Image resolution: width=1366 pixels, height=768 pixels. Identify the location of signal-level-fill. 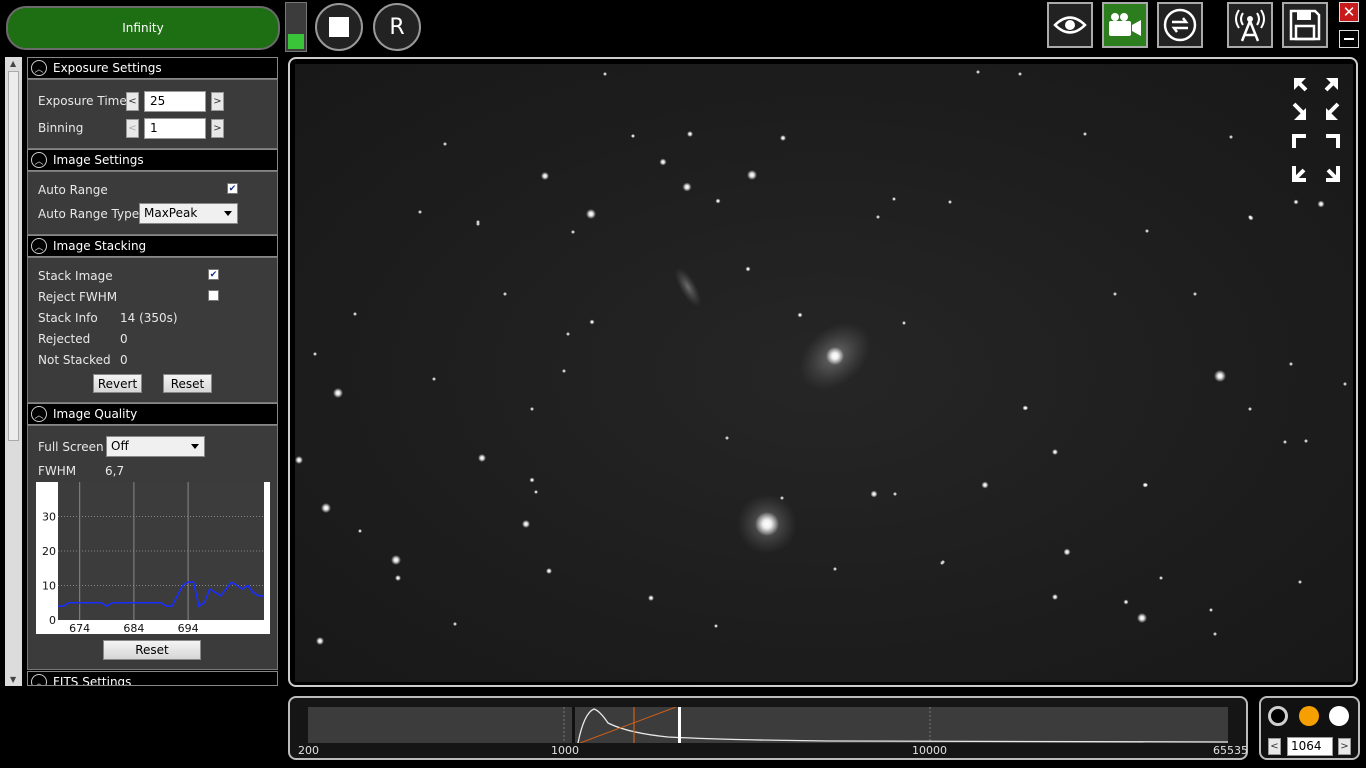
(296, 41).